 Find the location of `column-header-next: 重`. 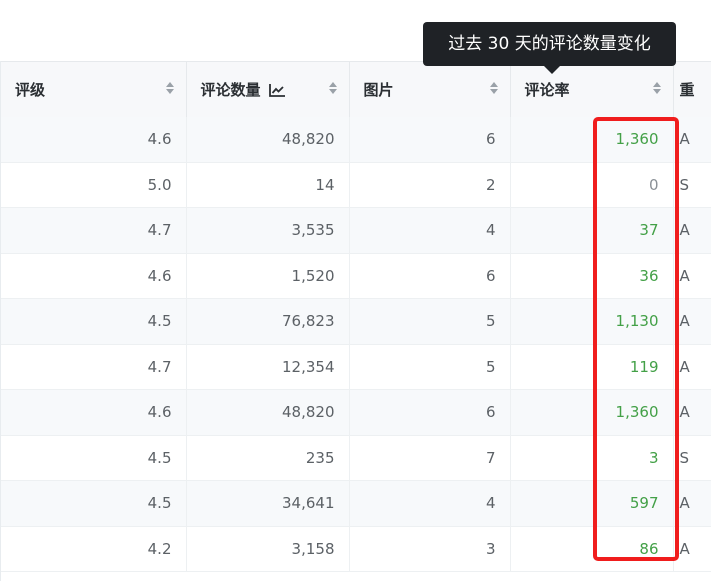

column-header-next: 重 is located at coordinates (692, 89).